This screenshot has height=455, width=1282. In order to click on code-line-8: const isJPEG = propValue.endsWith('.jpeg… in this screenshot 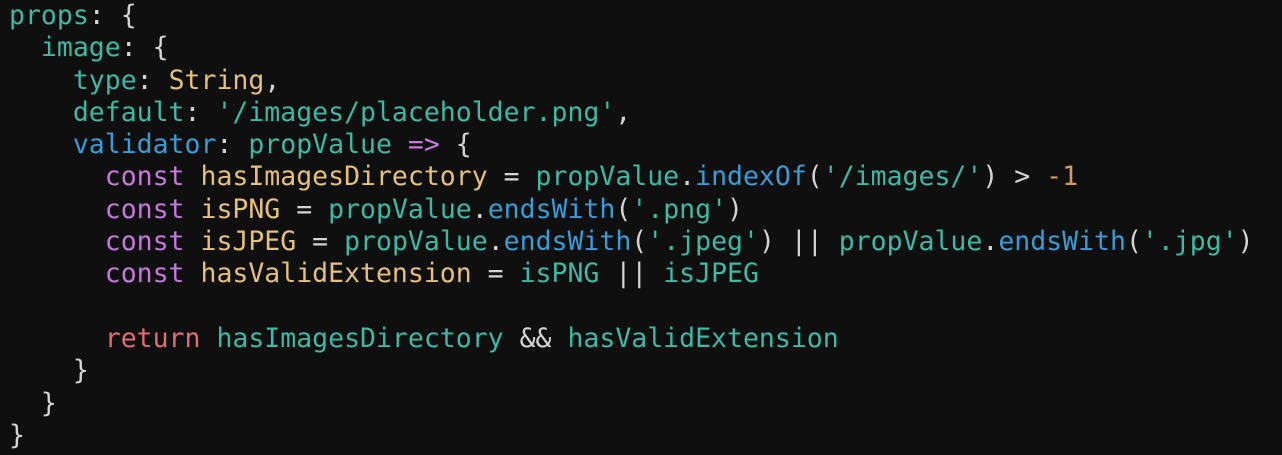, I will do `click(645, 242)`.